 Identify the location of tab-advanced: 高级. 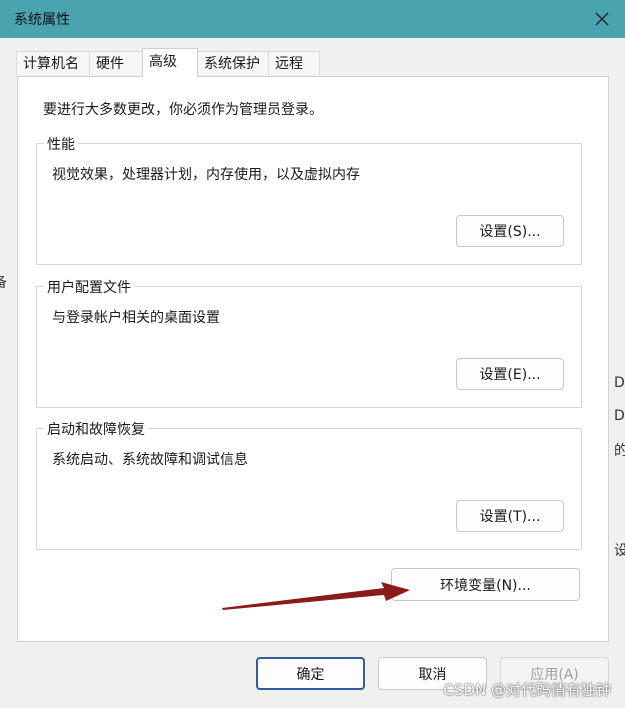
(170, 62).